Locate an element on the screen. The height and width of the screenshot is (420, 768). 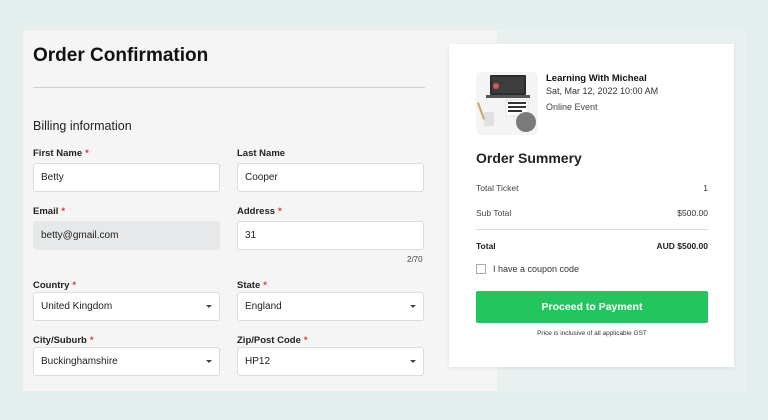
zip-label: Zip/Post Code * is located at coordinates (272, 340).